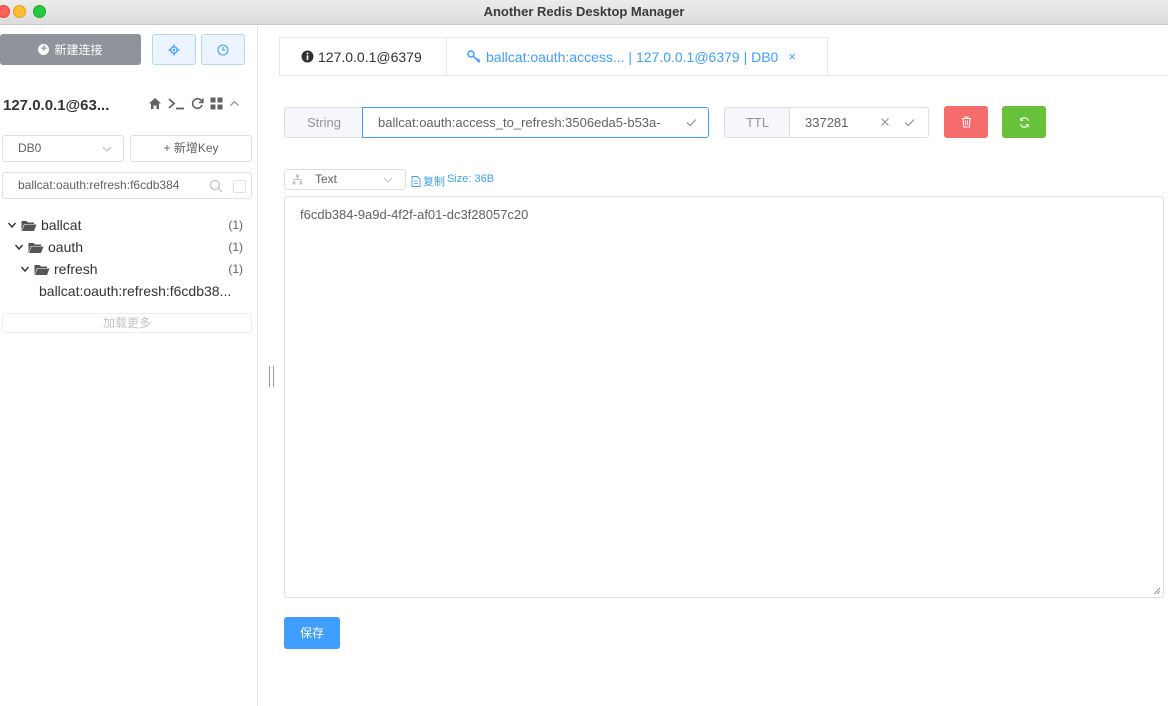  I want to click on title-bar: Another Redis Desktop Manager, so click(584, 12).